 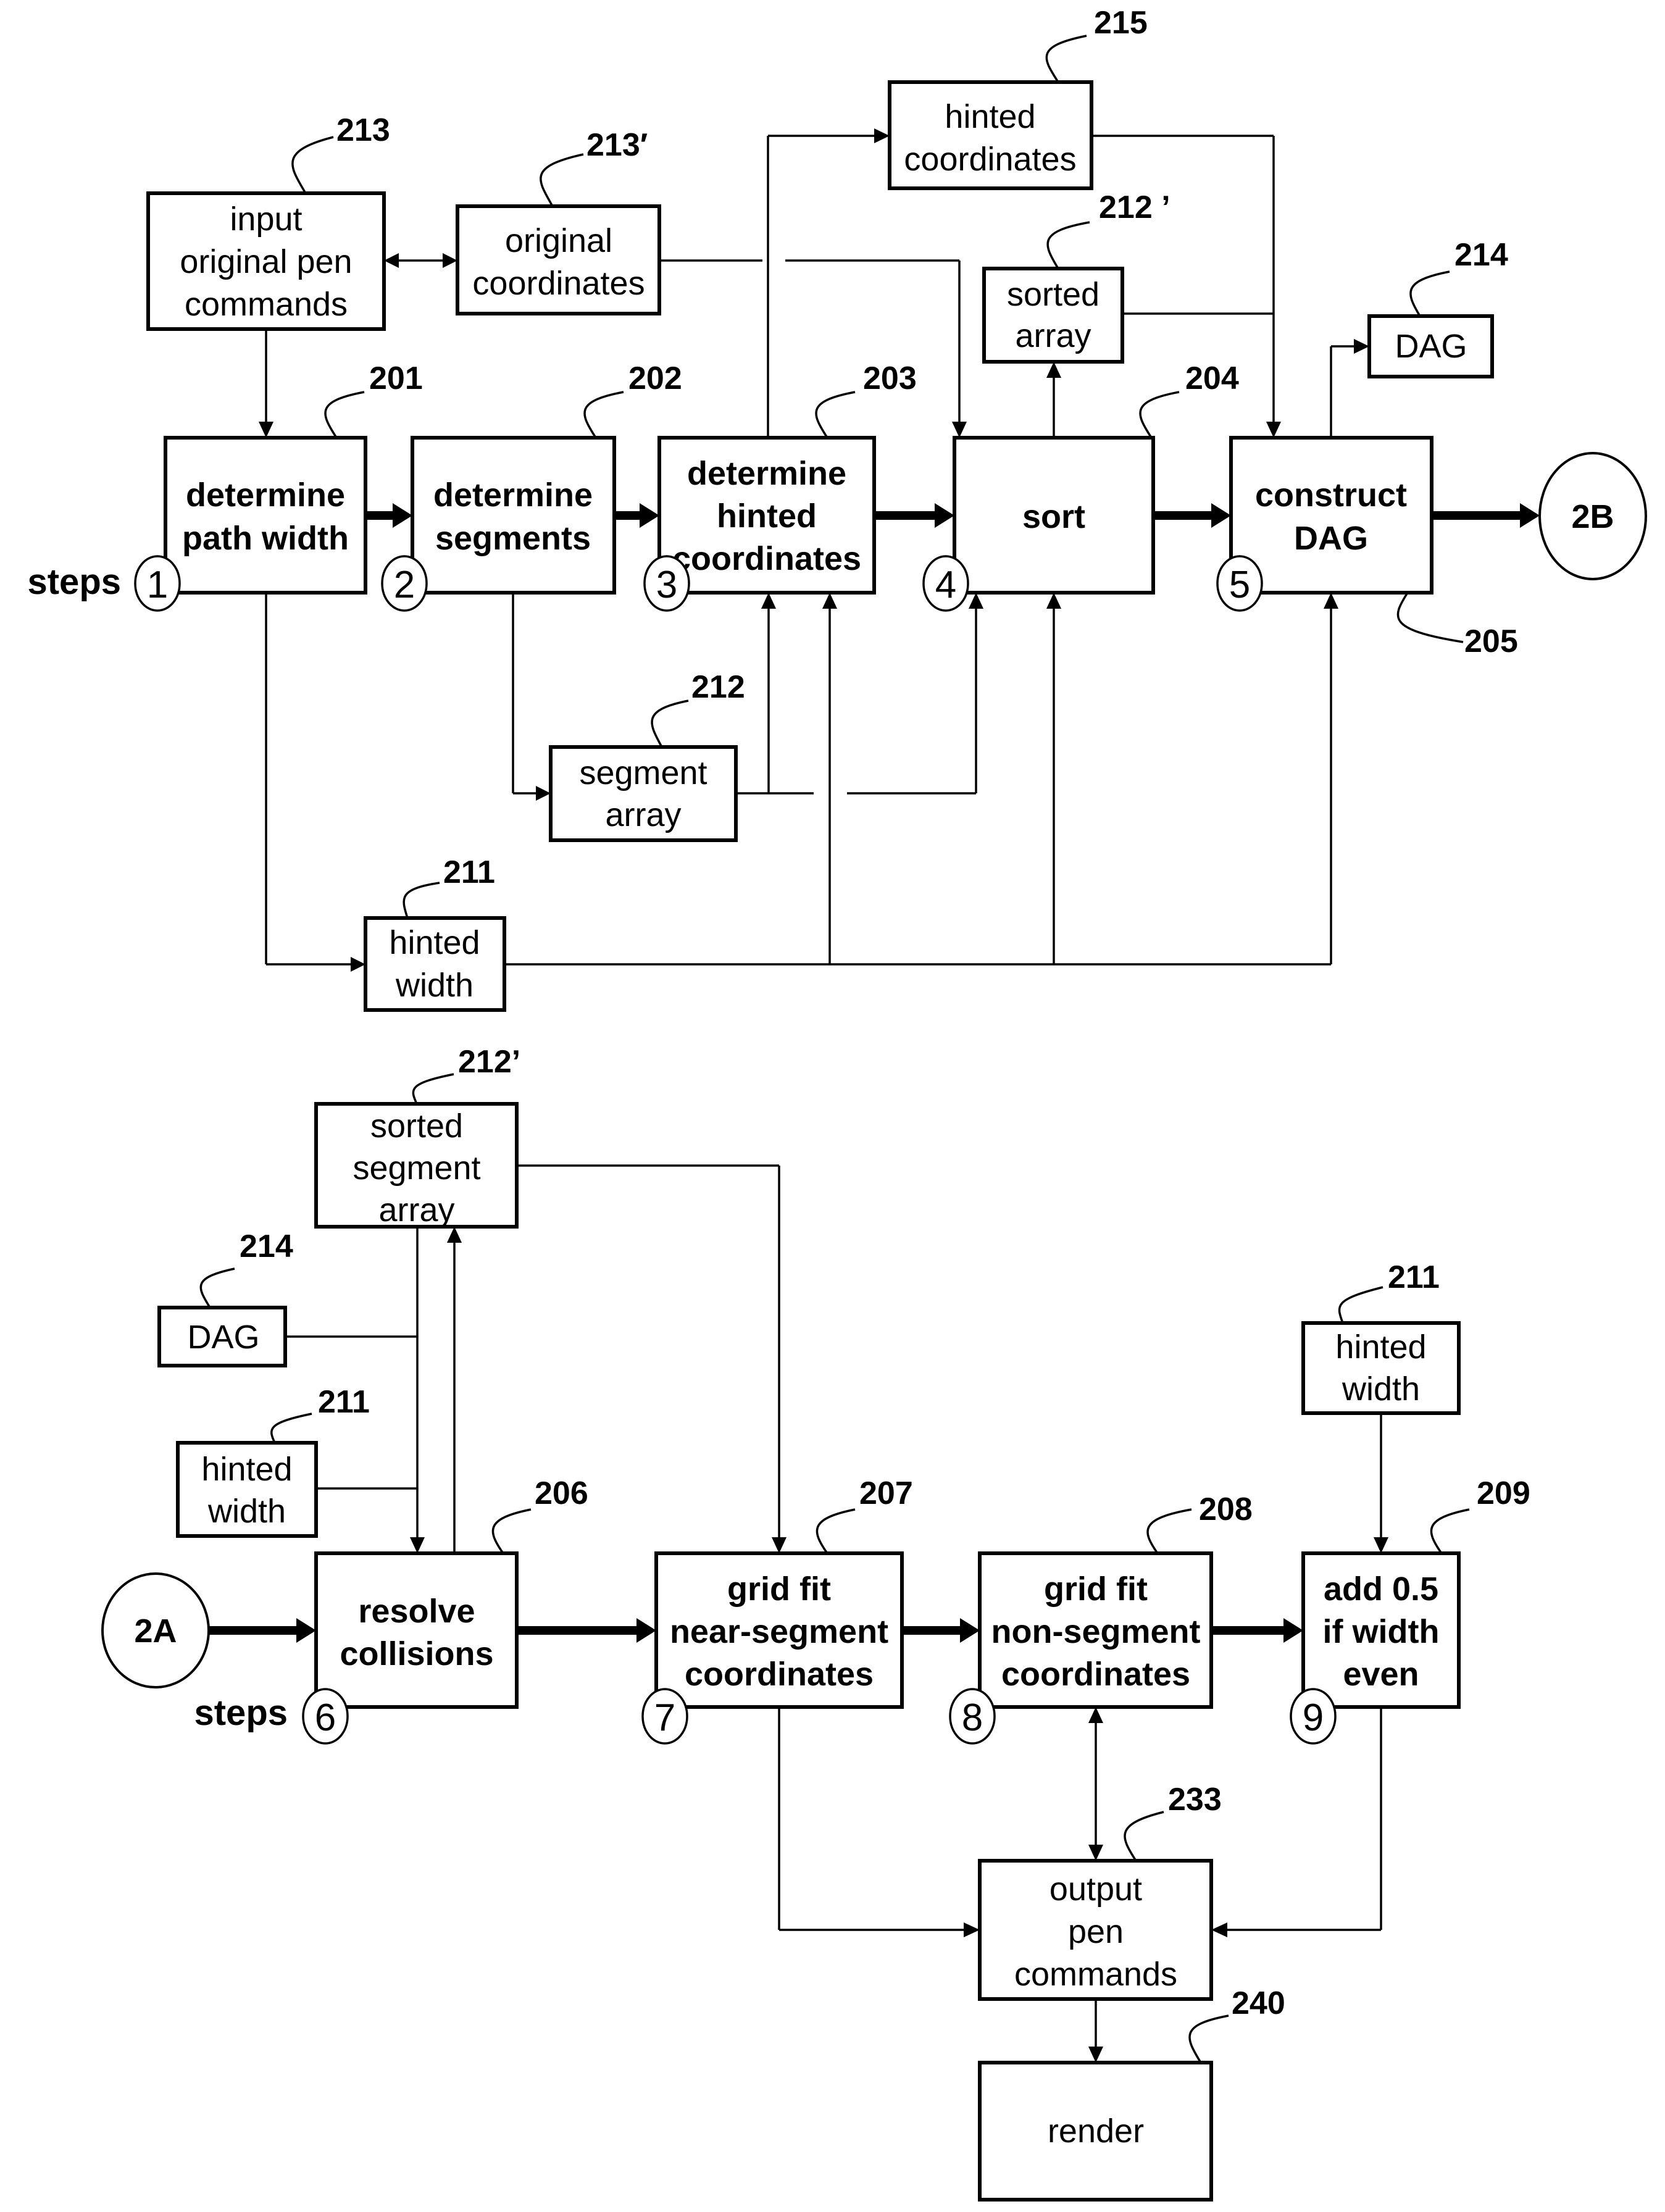 What do you see at coordinates (225, 1298) in the screenshot?
I see `data-box-214-lower: DAG 214` at bounding box center [225, 1298].